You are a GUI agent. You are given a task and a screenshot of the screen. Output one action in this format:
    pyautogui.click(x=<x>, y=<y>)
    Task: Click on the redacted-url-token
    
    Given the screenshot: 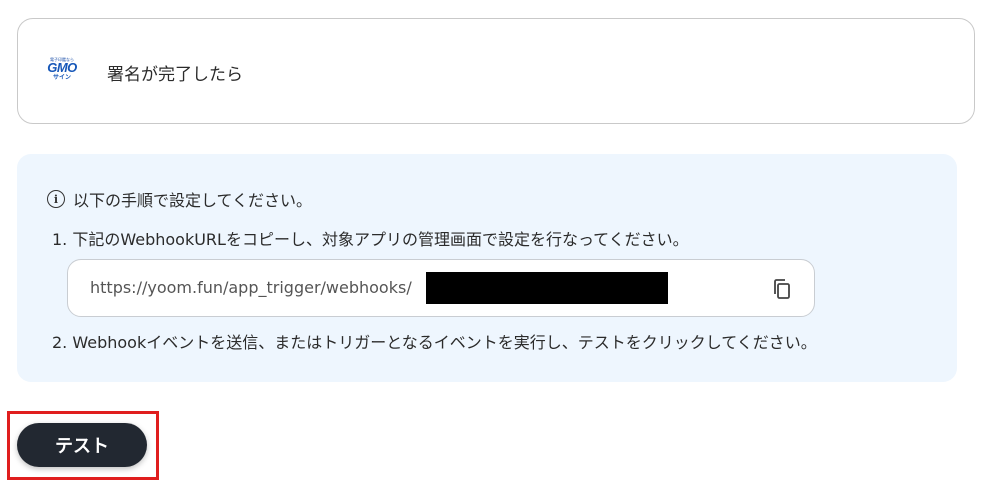 What is the action you would take?
    pyautogui.click(x=547, y=288)
    